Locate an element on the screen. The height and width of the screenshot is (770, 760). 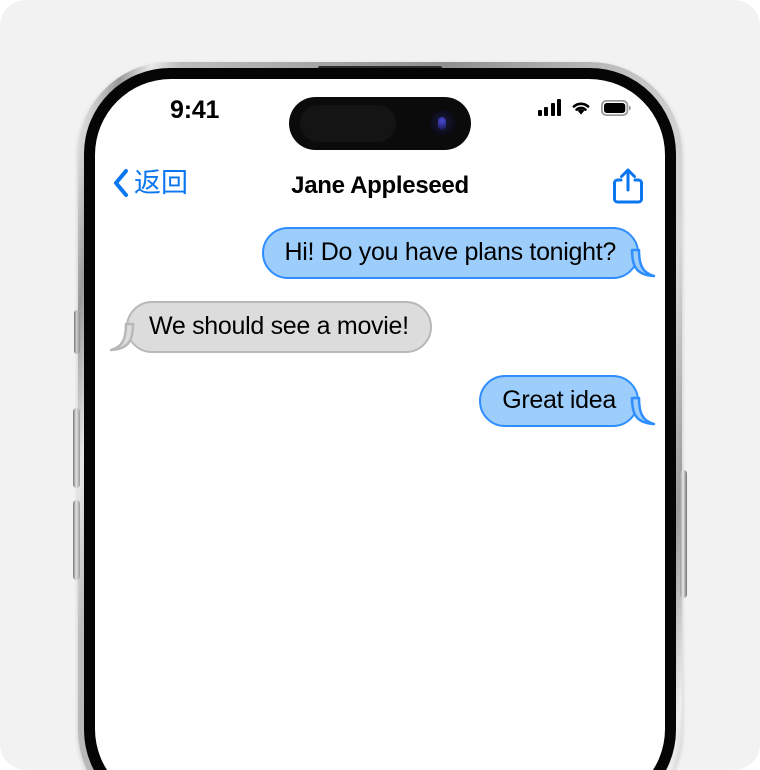
navigation-bar: 返回 Jane Appleseed is located at coordinates (380, 193).